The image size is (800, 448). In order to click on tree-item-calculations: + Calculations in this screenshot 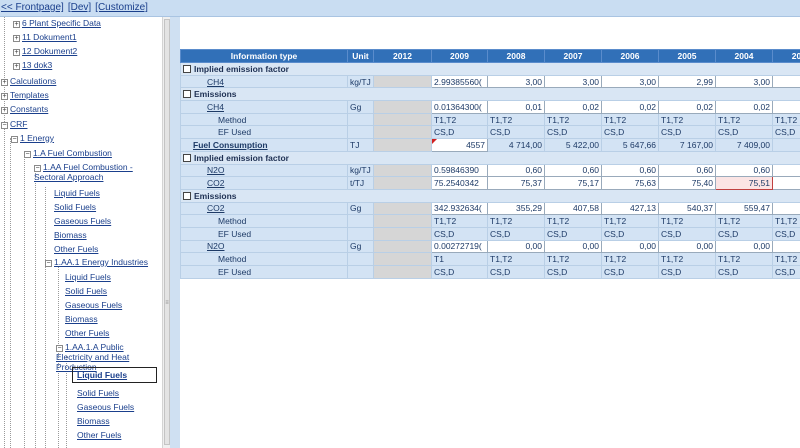, I will do `click(28, 81)`.